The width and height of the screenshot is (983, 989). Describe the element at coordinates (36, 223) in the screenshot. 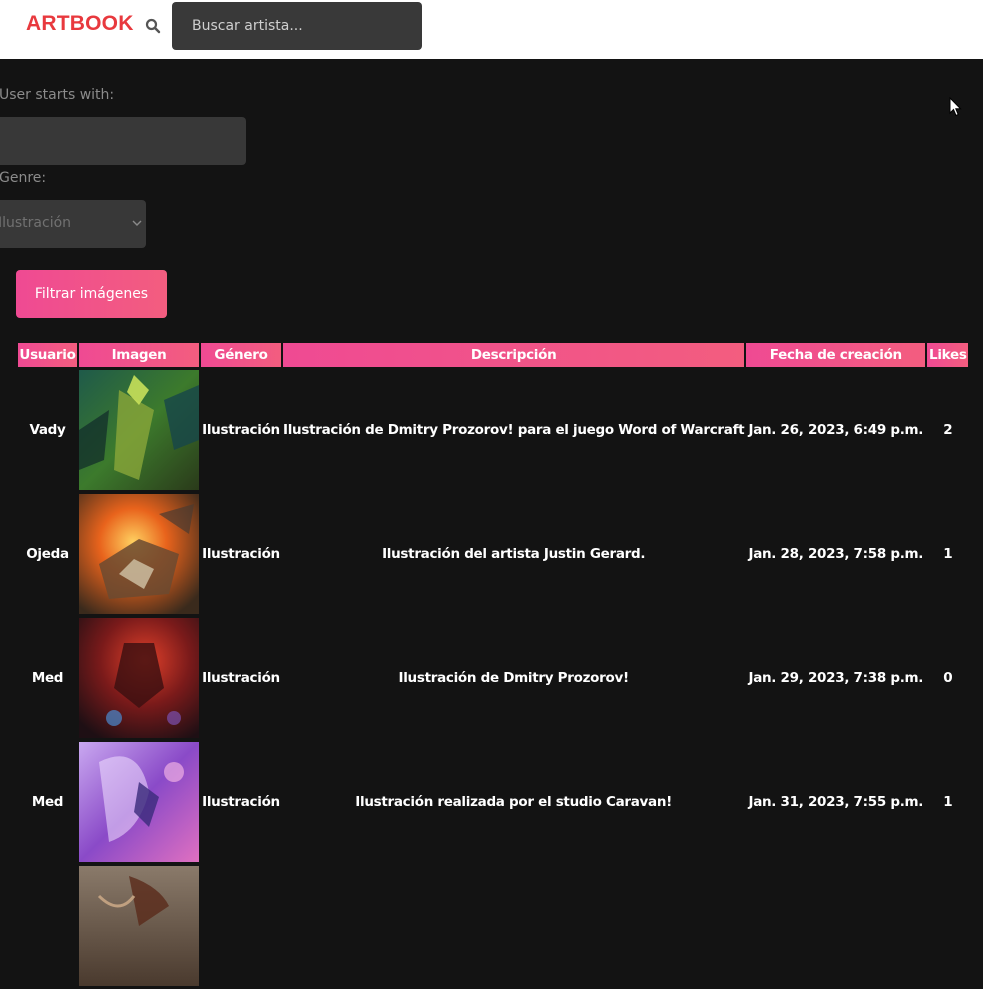

I see `genre-selected-value: Ilustración` at that location.